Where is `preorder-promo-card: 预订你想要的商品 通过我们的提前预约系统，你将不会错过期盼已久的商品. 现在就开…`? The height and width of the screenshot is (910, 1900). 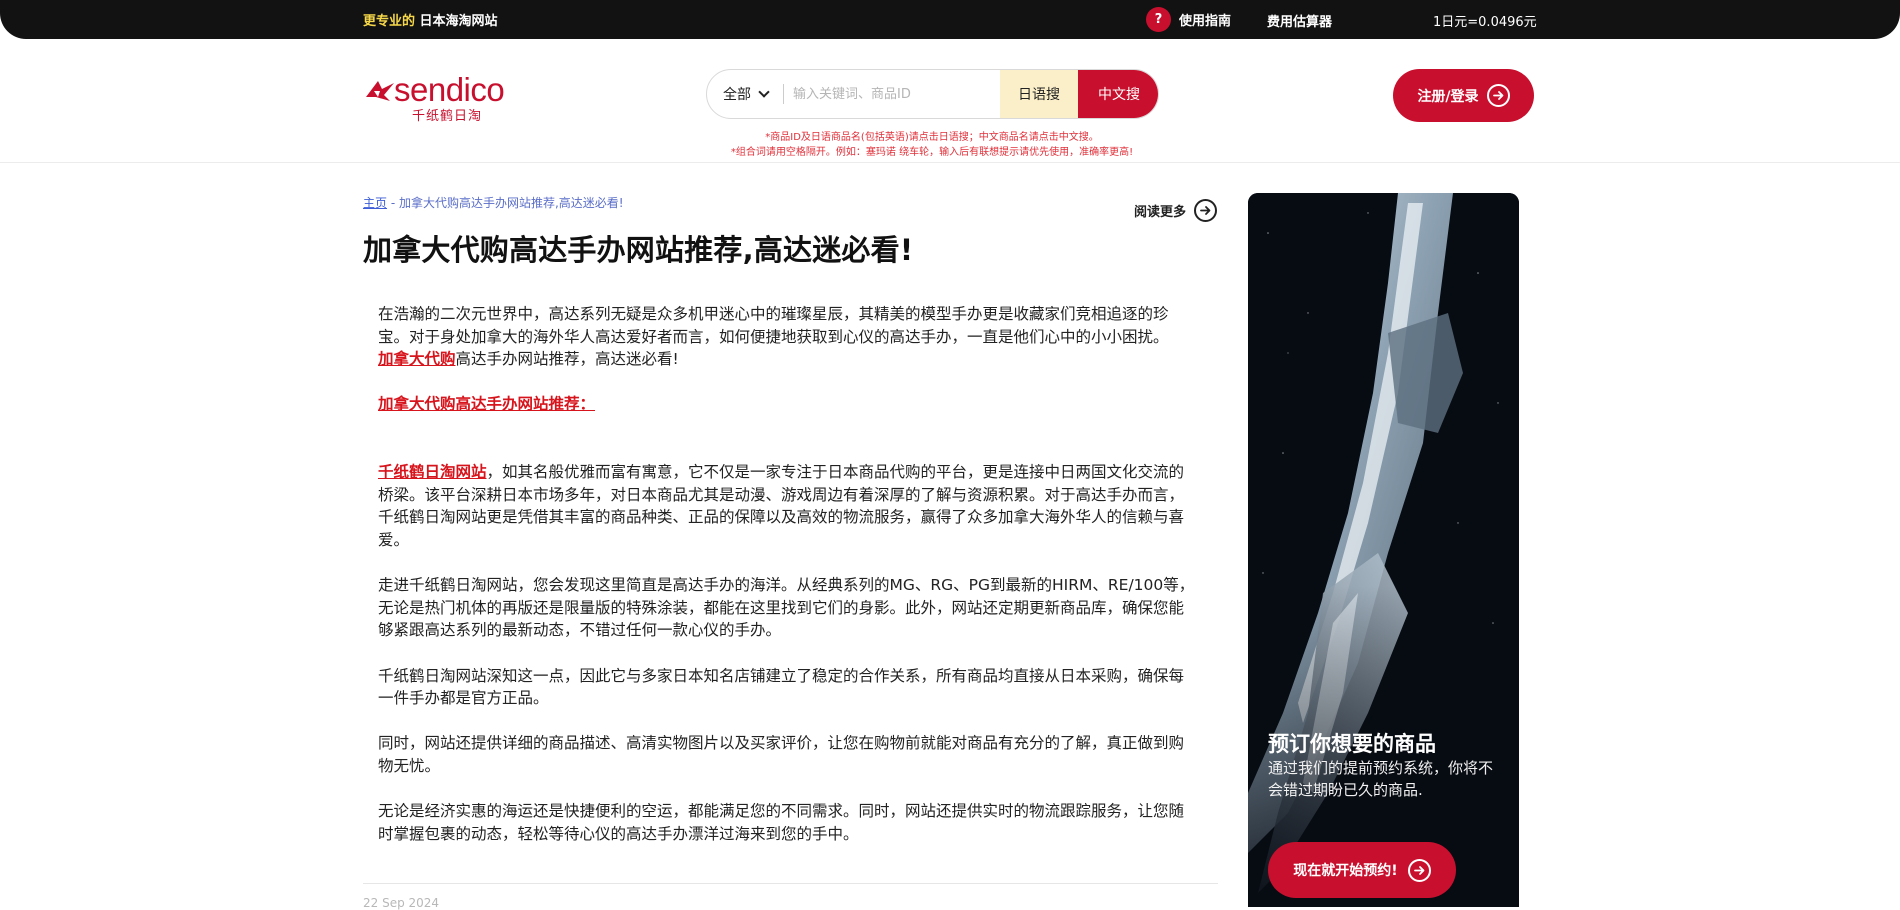 preorder-promo-card: 预订你想要的商品 通过我们的提前预约系统，你将不会错过期盼已久的商品. 现在就开… is located at coordinates (1383, 550).